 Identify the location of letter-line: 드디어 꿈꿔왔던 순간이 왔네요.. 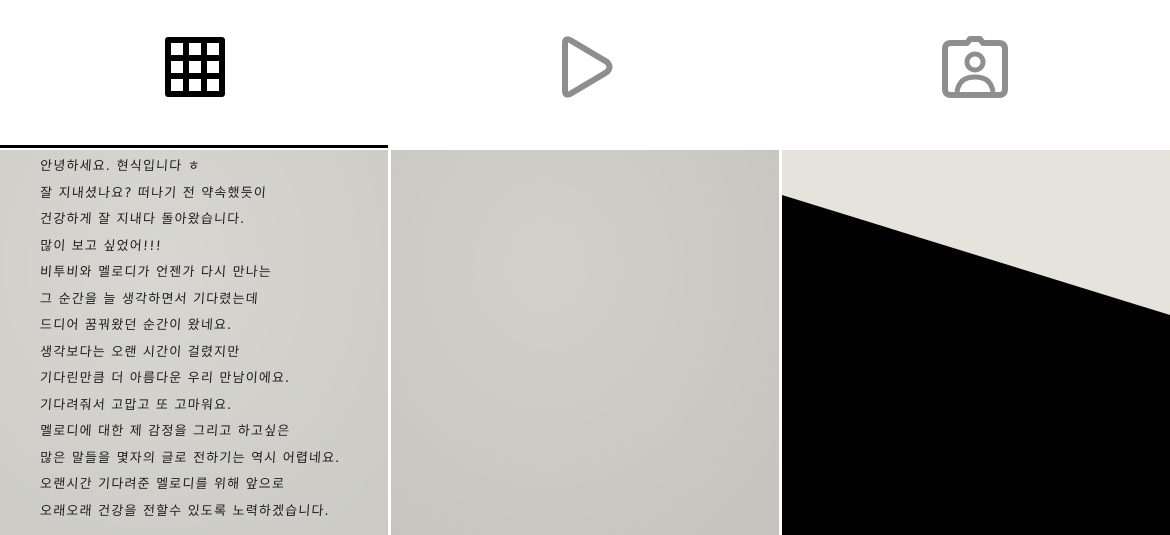
(136, 325).